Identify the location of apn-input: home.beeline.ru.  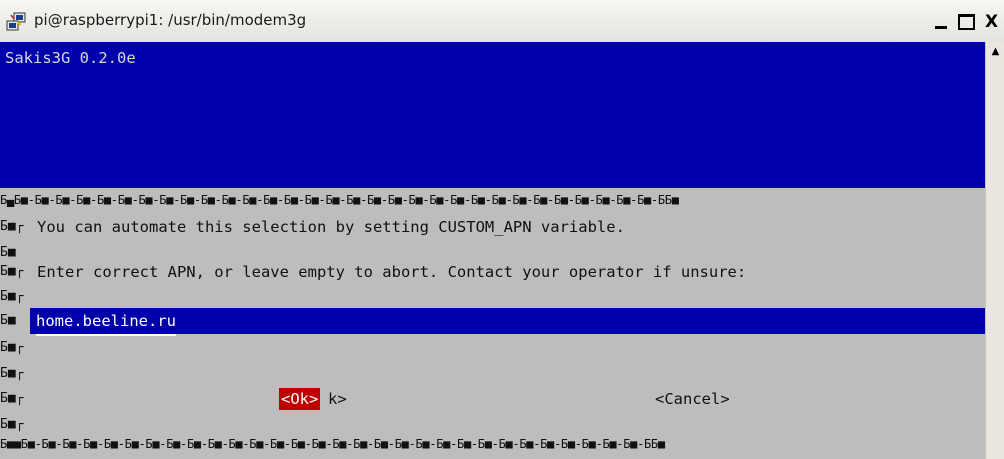
(507, 322).